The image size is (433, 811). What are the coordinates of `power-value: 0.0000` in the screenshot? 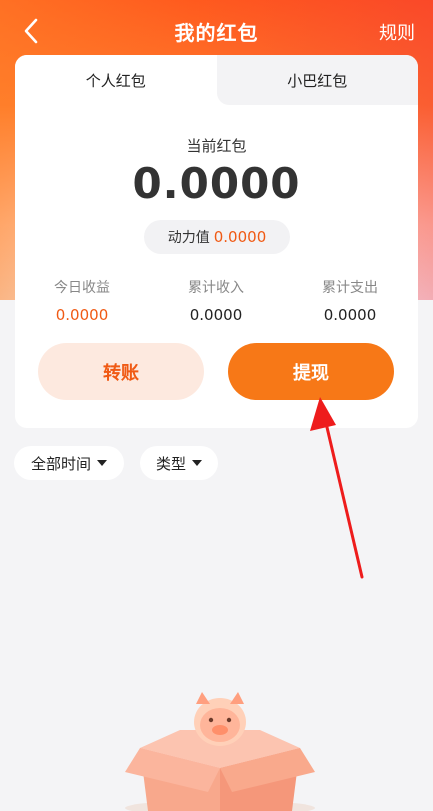 It's located at (240, 237).